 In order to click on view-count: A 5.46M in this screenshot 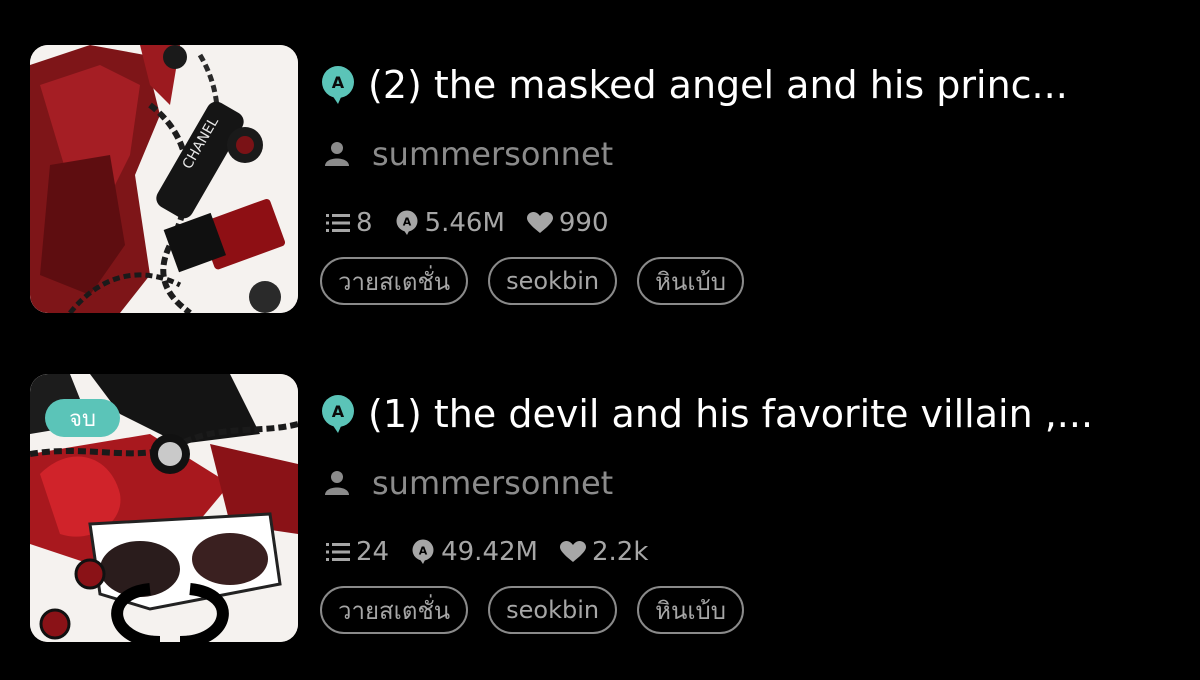, I will do `click(450, 223)`.